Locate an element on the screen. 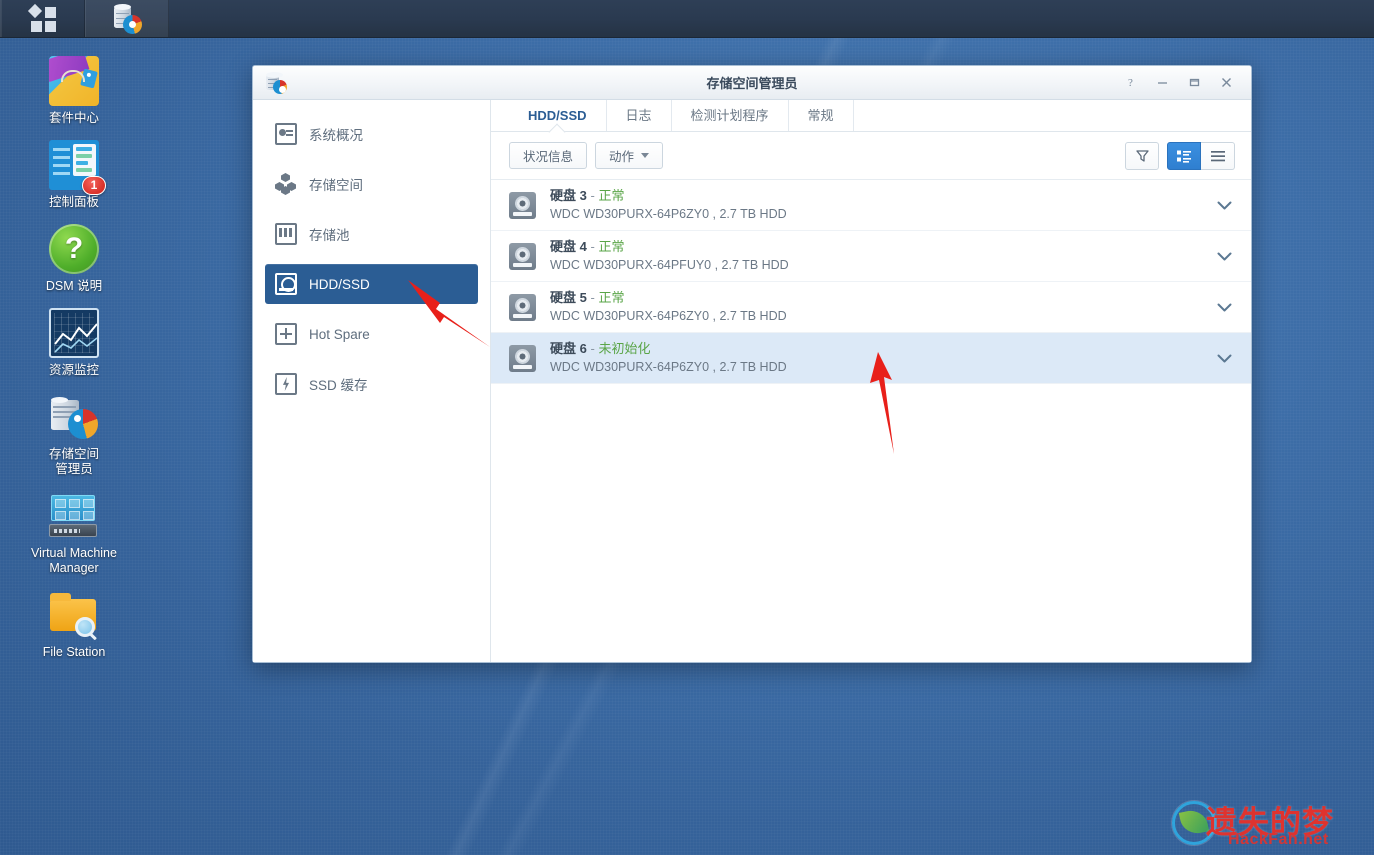 The width and height of the screenshot is (1374, 855). sidebar-item-label: 系统概况 is located at coordinates (336, 135).